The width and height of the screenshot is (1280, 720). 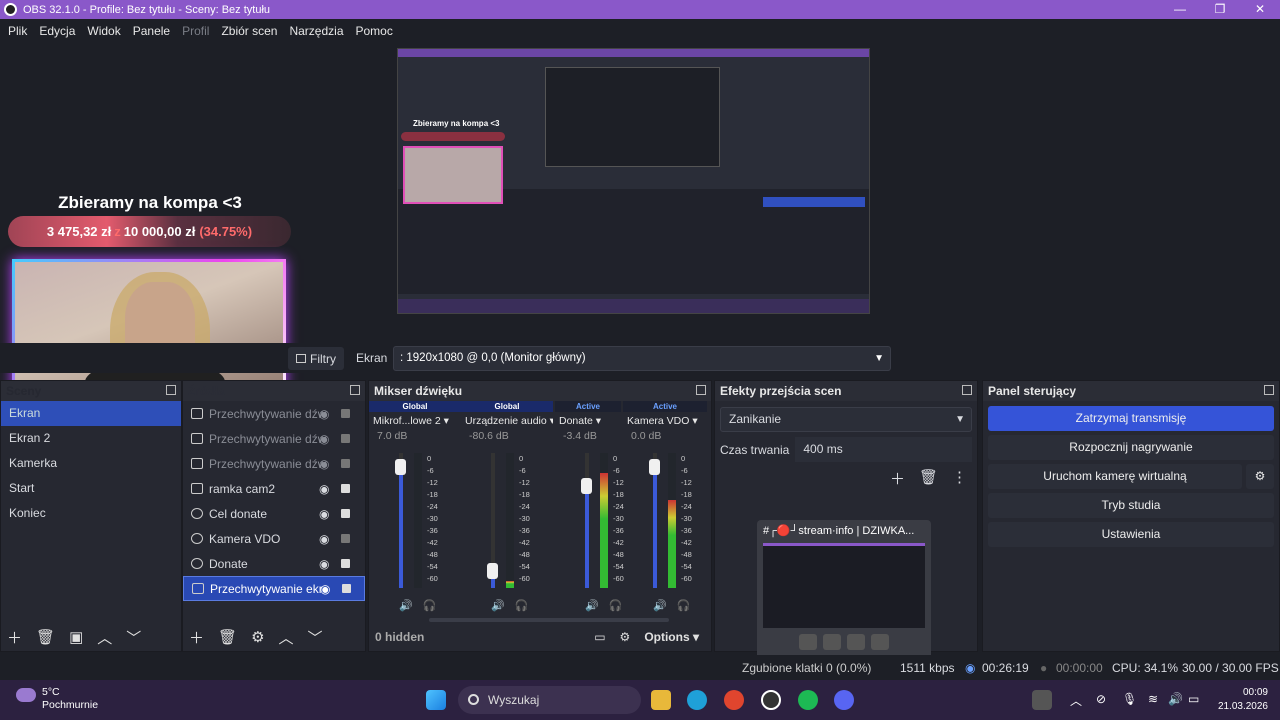 What do you see at coordinates (57, 699) in the screenshot?
I see `weather-widget: 5°C Pochmurnie` at bounding box center [57, 699].